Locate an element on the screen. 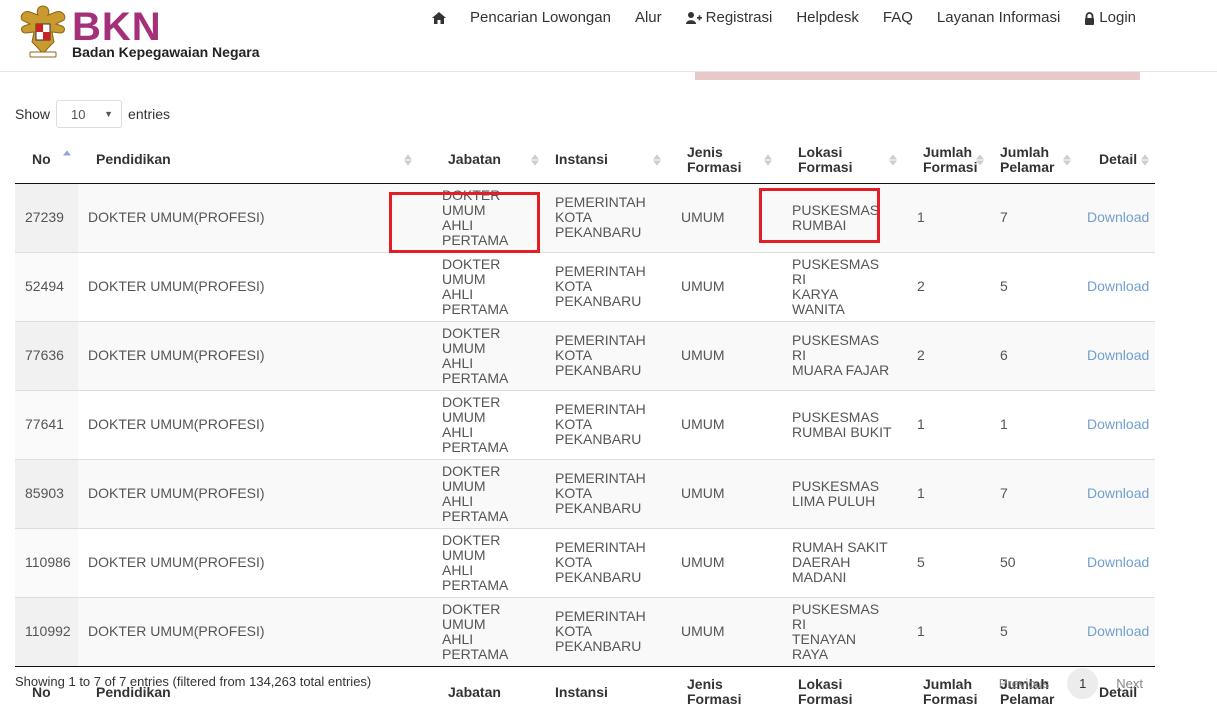 The width and height of the screenshot is (1217, 721). cell-lokasi-formasi: PUSKESMAS LIMA PULUH is located at coordinates (840, 493).